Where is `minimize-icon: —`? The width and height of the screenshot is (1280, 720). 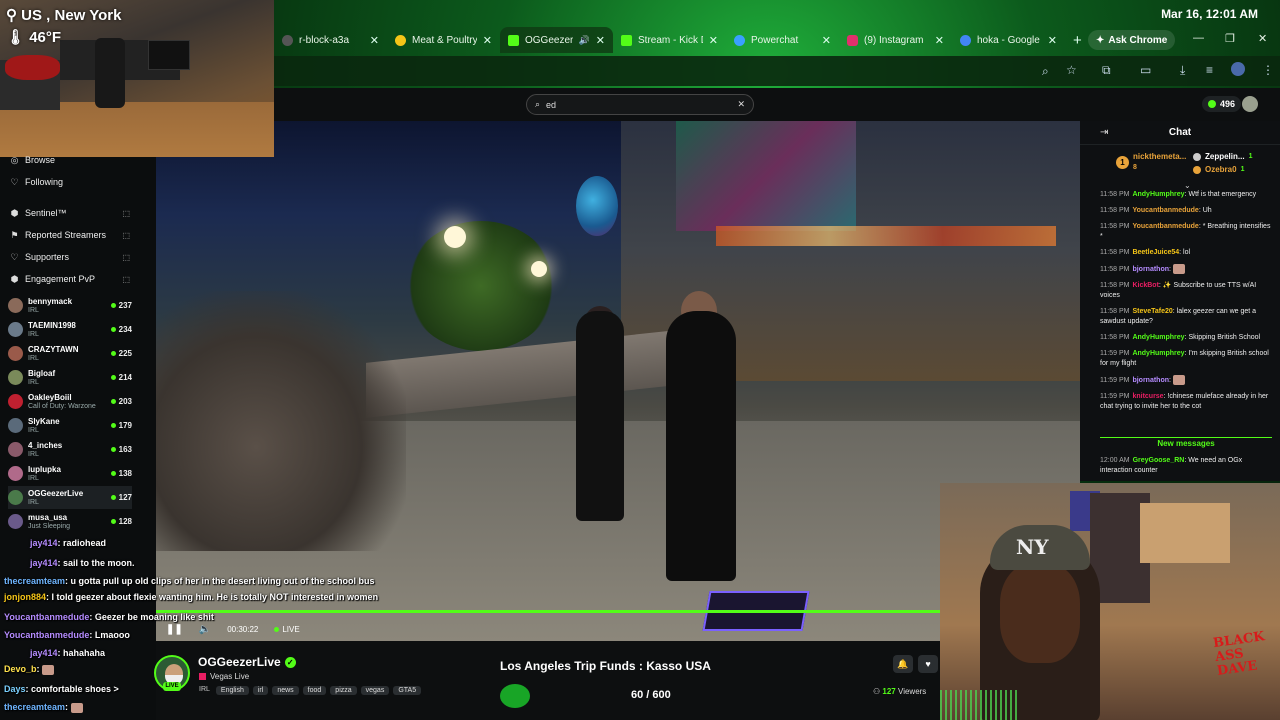 minimize-icon: — is located at coordinates (1198, 38).